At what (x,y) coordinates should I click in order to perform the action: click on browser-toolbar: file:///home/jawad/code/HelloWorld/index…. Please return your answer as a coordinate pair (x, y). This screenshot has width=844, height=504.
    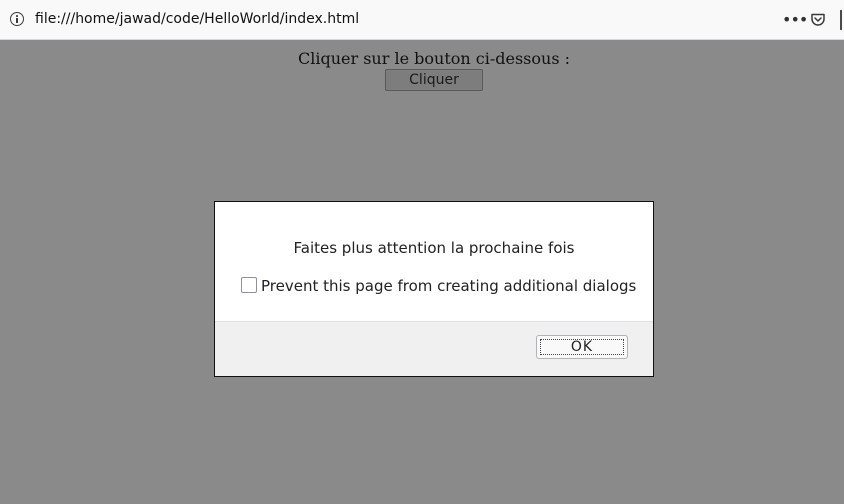
    Looking at the image, I should click on (422, 20).